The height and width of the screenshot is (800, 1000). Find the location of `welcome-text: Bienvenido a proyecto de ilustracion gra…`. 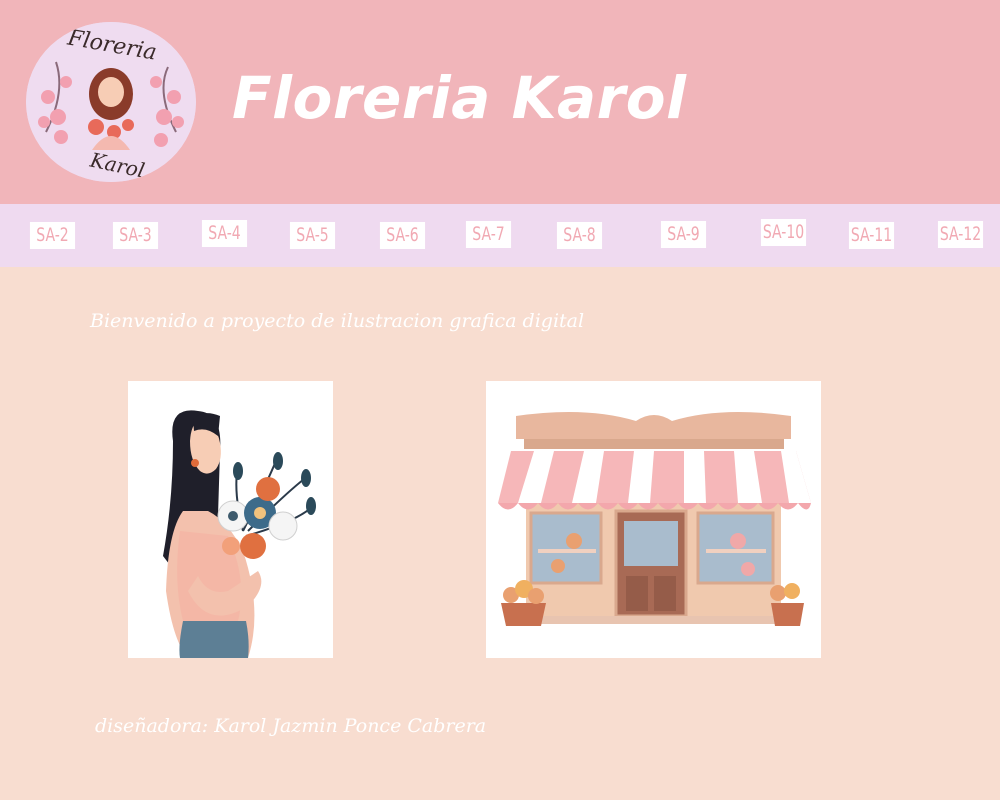

welcome-text: Bienvenido a proyecto de ilustracion gra… is located at coordinates (337, 321).